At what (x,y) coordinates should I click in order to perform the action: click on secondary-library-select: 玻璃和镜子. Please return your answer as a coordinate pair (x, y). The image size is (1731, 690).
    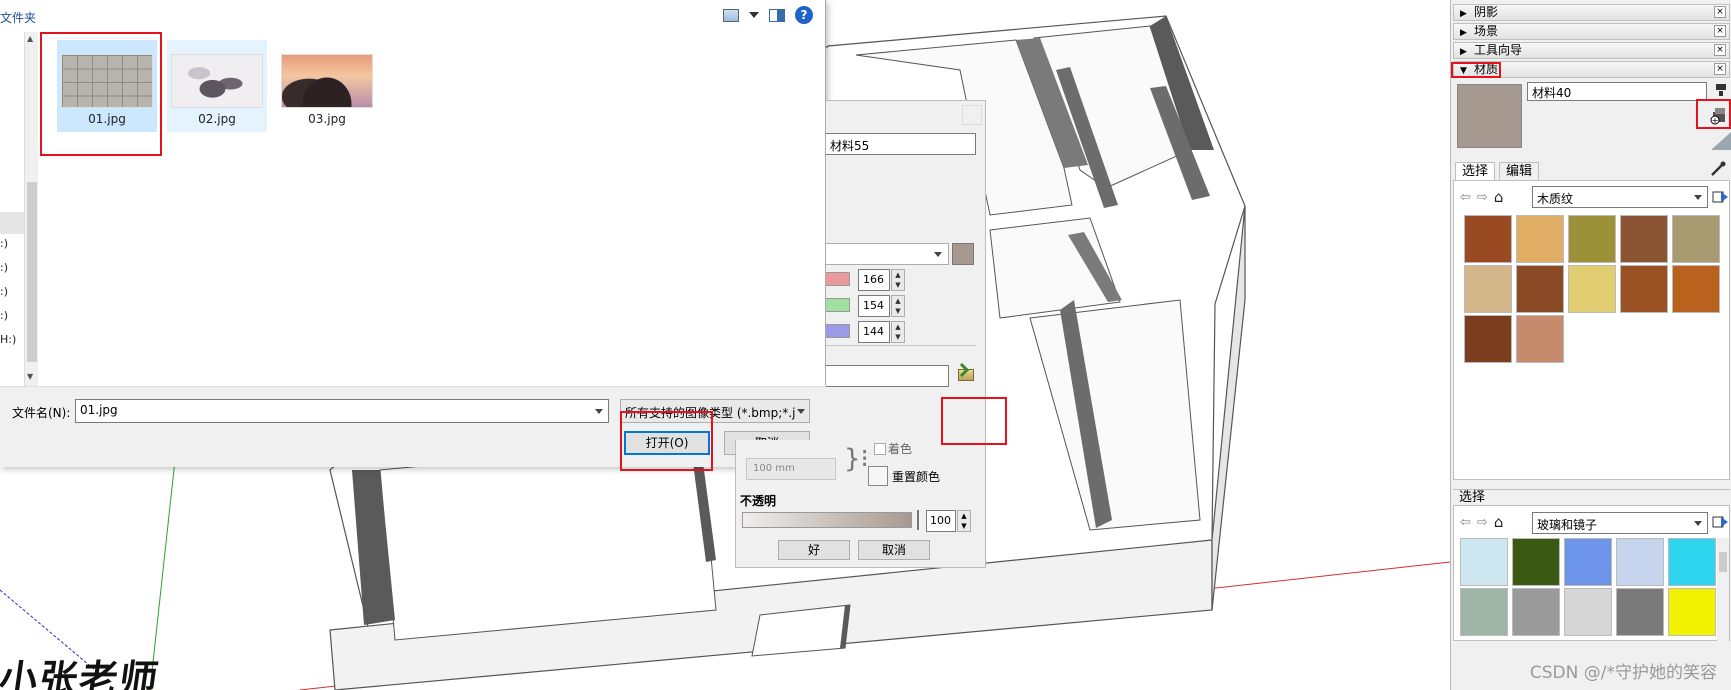
    Looking at the image, I should click on (1620, 523).